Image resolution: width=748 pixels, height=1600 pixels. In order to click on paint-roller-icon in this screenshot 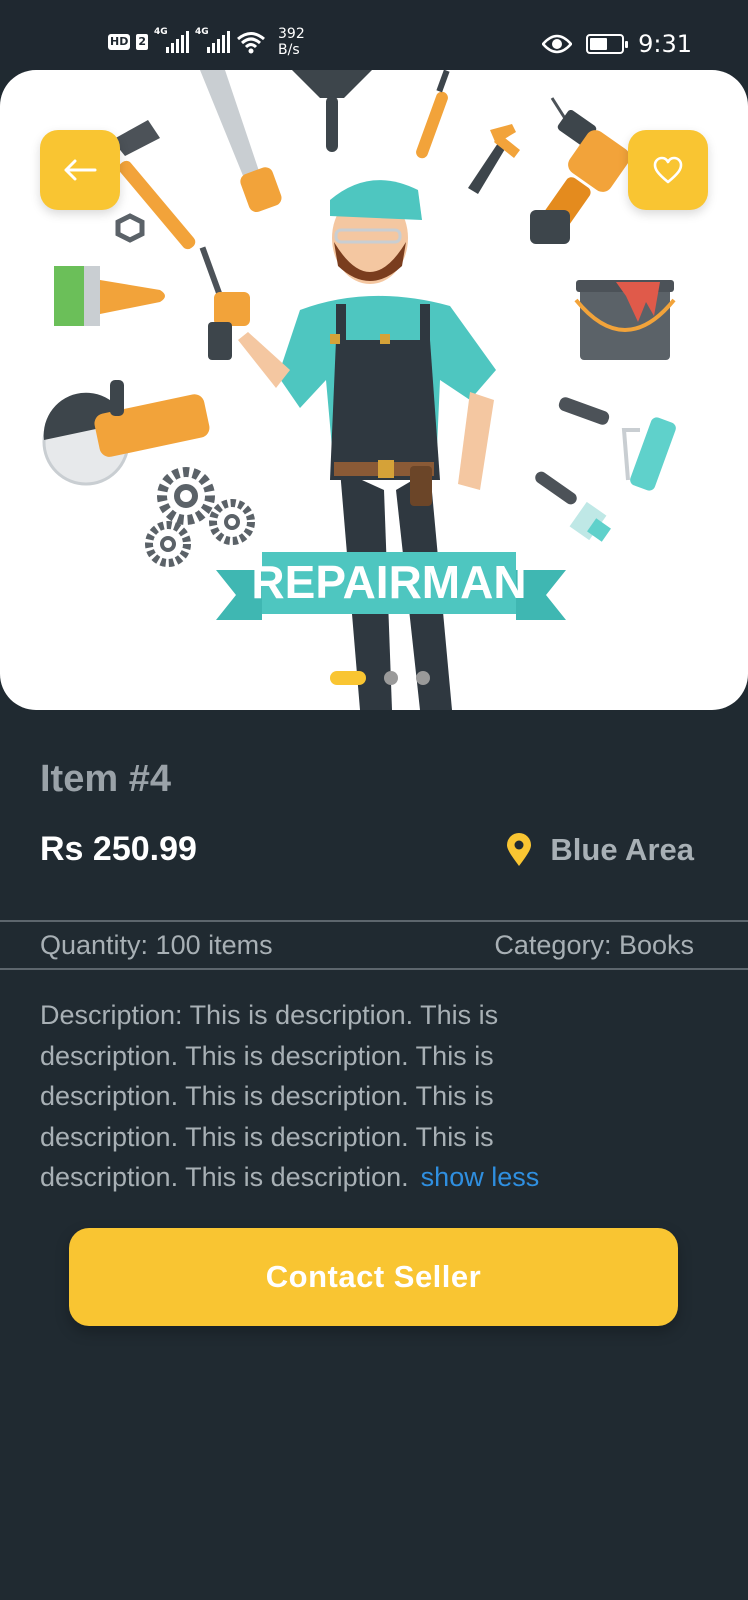, I will do `click(617, 444)`.